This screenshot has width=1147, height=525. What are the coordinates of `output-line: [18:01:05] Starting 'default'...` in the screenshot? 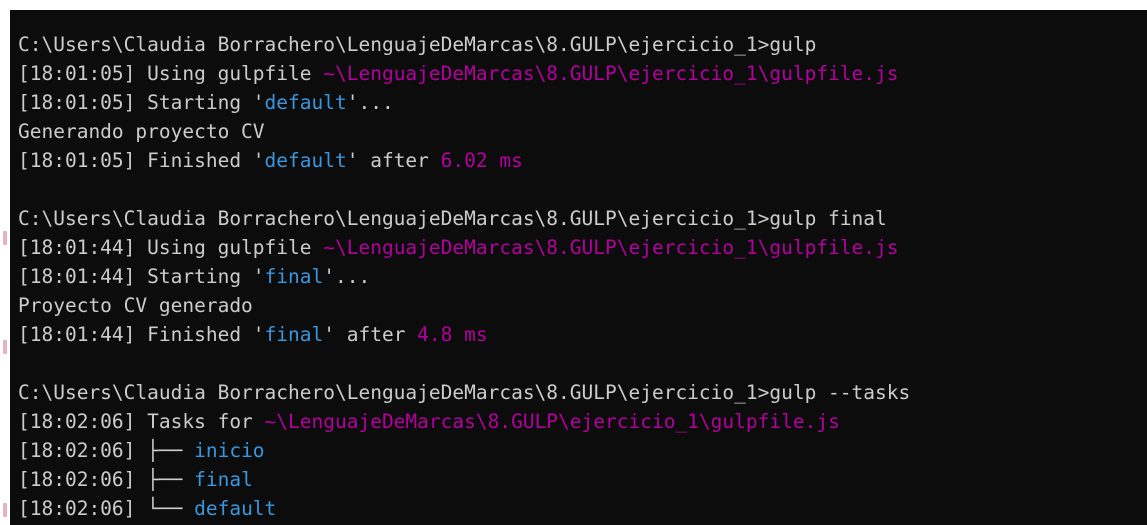 It's located at (582, 102).